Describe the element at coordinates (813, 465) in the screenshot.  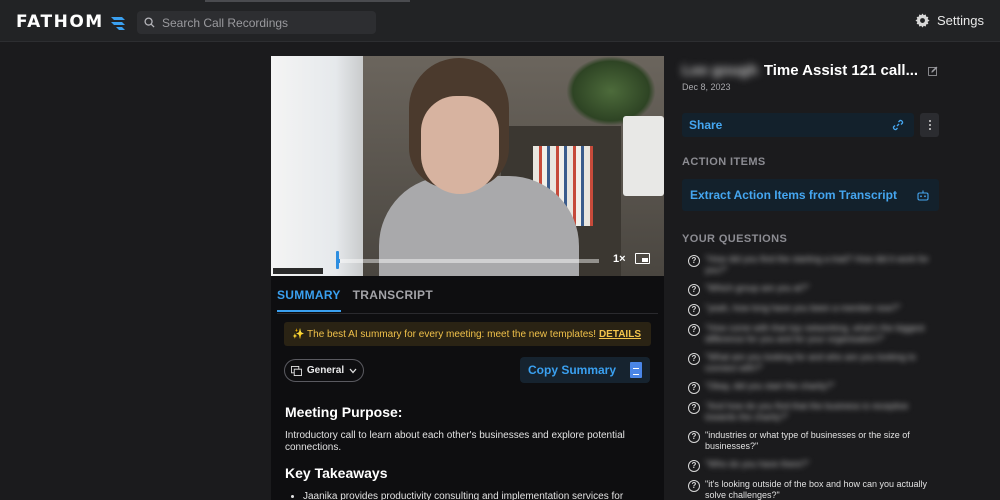
I see `question-item: ? "Who do you have there?"` at that location.